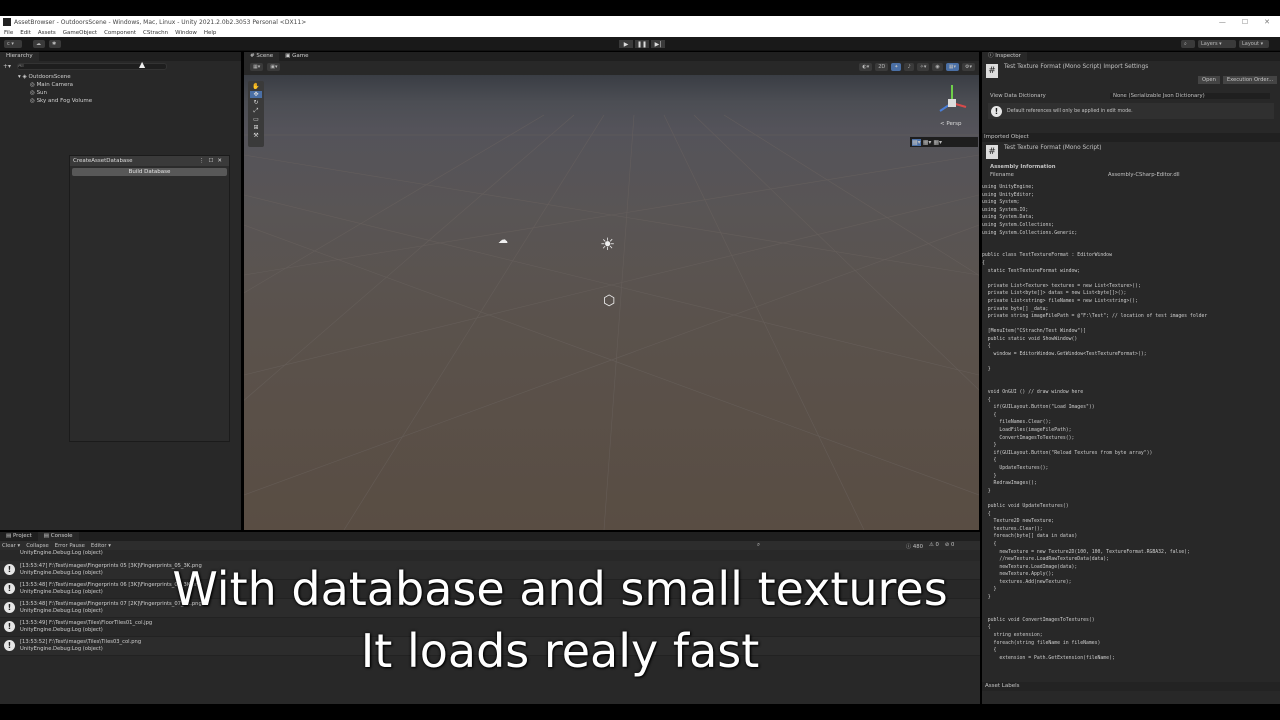  What do you see at coordinates (210, 33) in the screenshot?
I see `menu-help: Help` at bounding box center [210, 33].